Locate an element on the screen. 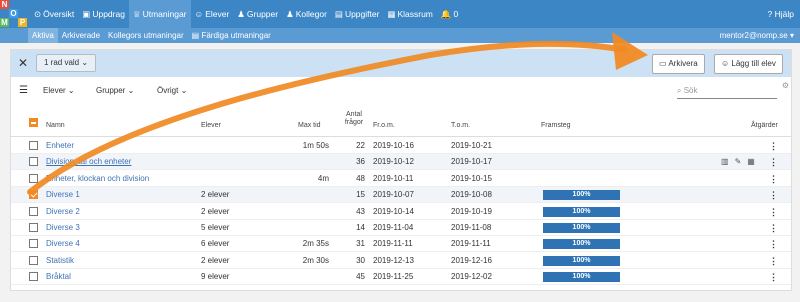  tab-2: Kollegors utmaningar is located at coordinates (146, 35).